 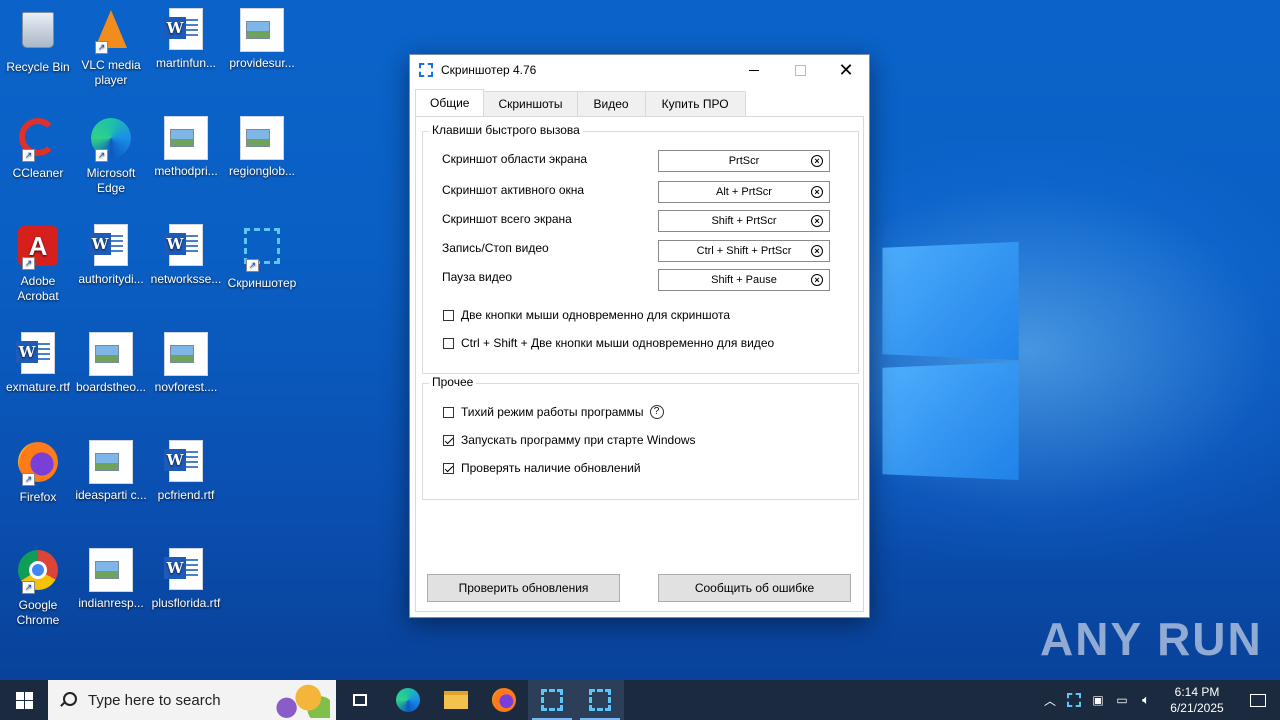 What do you see at coordinates (507, 219) in the screenshot?
I see `hotkey-label: Скриншот всего экрана` at bounding box center [507, 219].